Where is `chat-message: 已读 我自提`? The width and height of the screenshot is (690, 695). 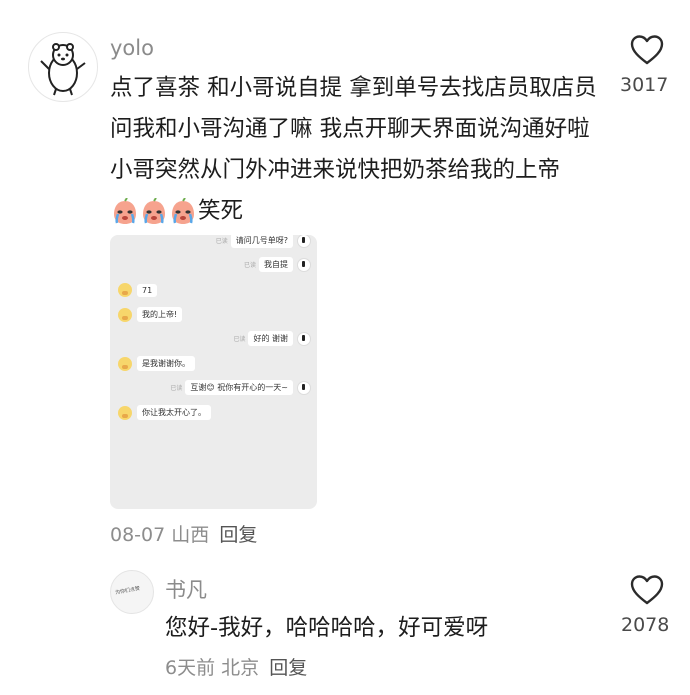
chat-message: 已读 我自提 is located at coordinates (277, 264).